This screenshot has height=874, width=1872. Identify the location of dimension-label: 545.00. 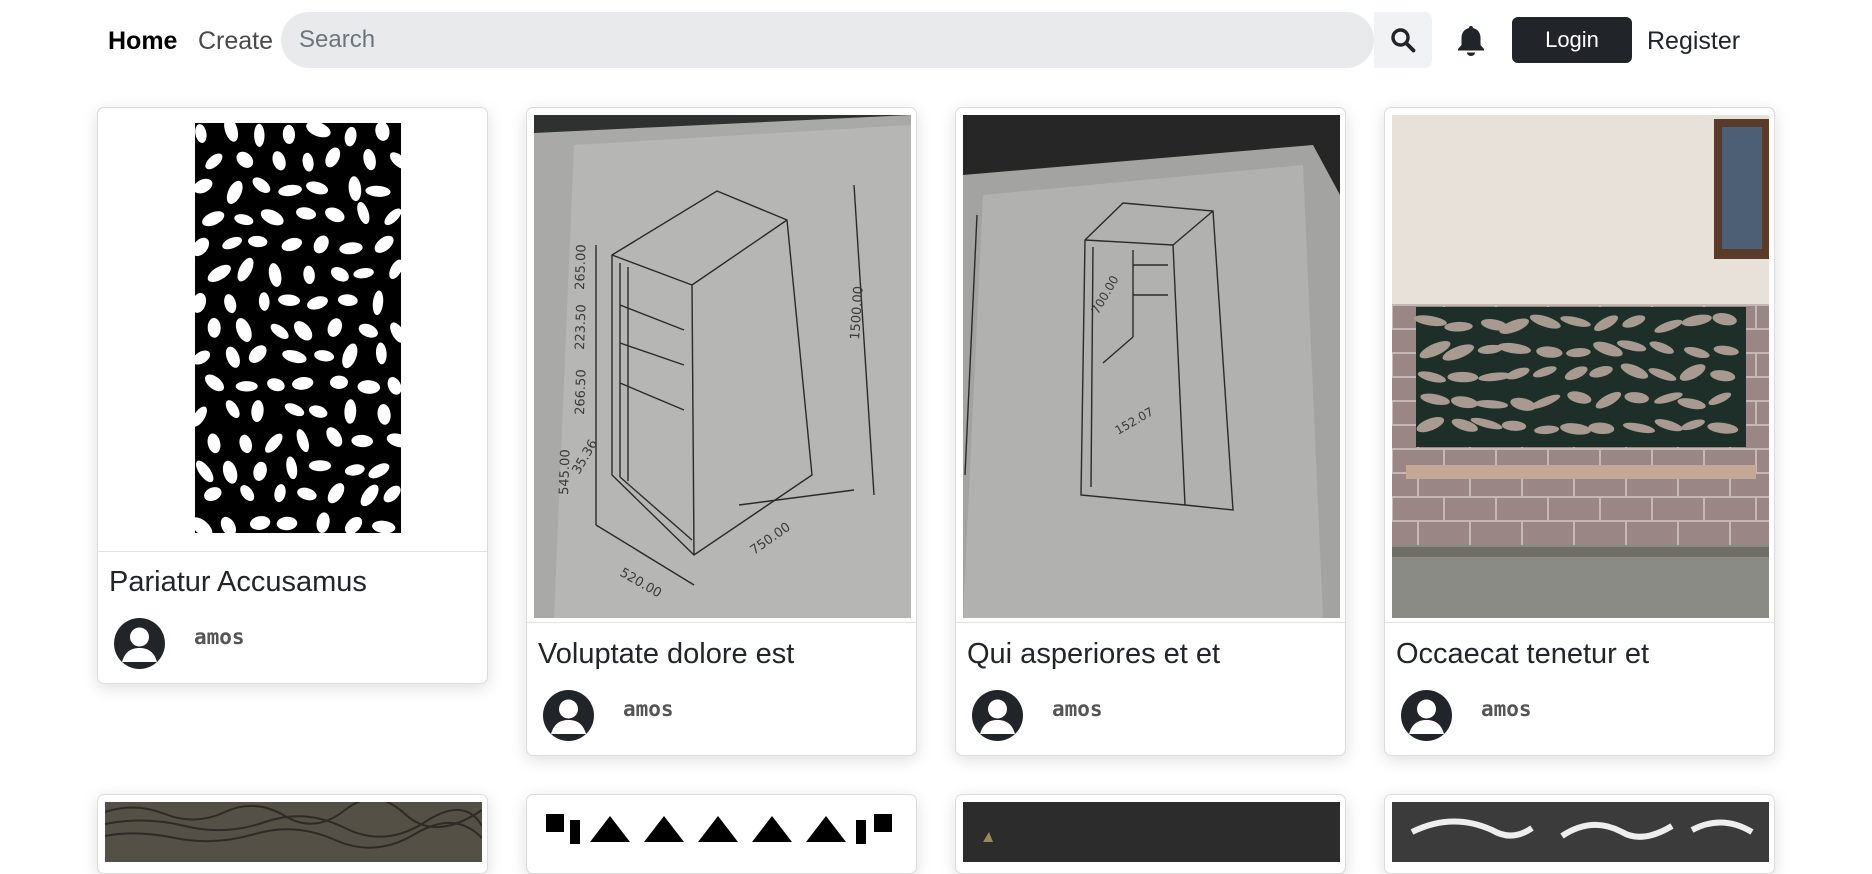
(565, 472).